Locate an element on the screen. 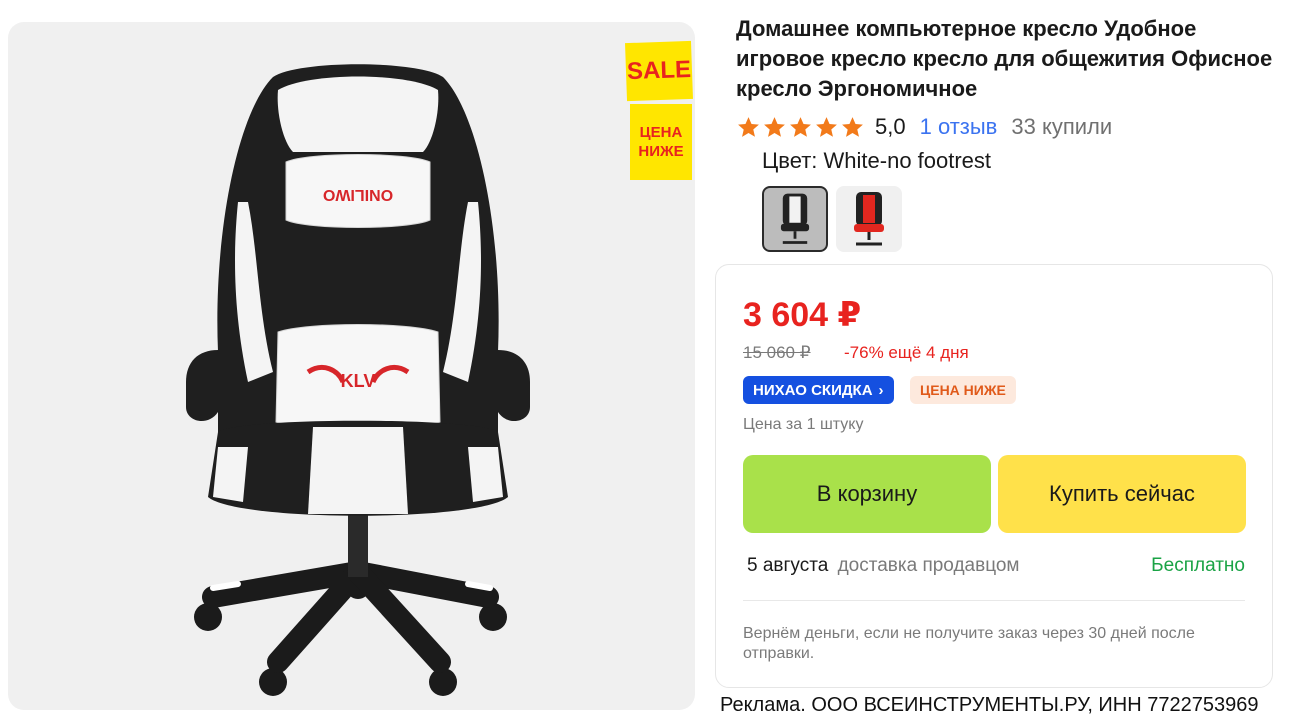 The width and height of the screenshot is (1306, 724). price-lower-label: ЦЕНА НИЖЕ is located at coordinates (661, 142).